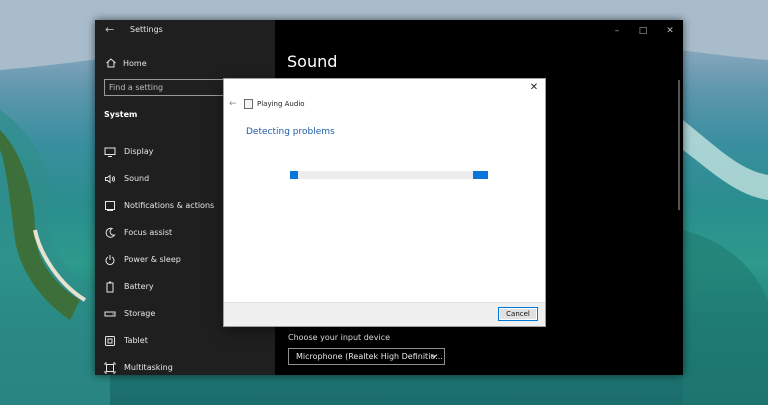 The height and width of the screenshot is (405, 768). I want to click on indeterminate-progress-bar, so click(389, 175).